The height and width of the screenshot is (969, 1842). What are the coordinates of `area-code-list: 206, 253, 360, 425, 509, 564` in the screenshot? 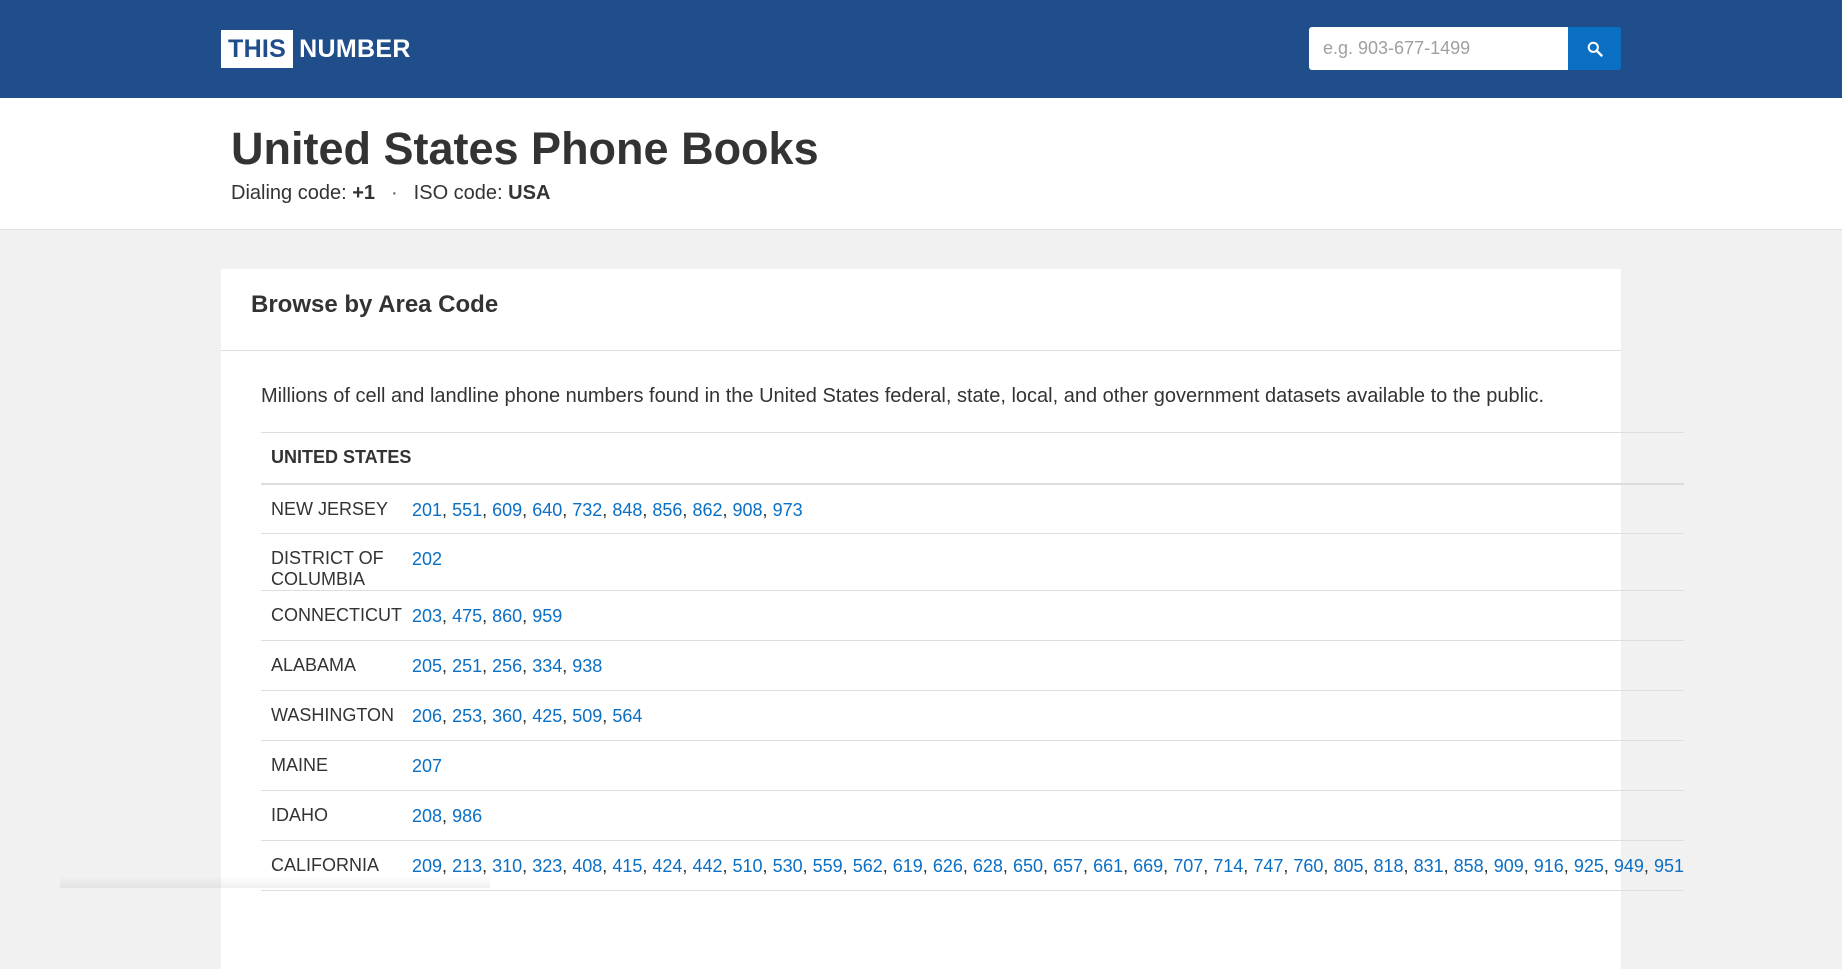 It's located at (1043, 716).